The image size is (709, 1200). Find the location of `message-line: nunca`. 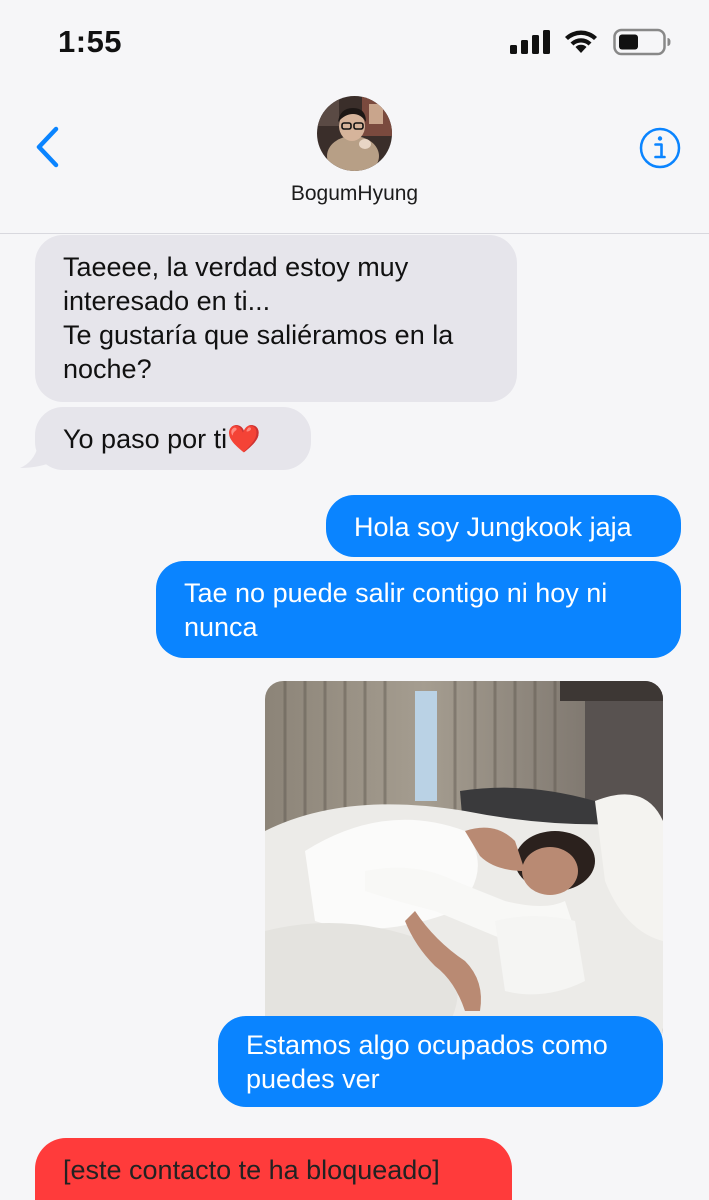

message-line: nunca is located at coordinates (221, 627).